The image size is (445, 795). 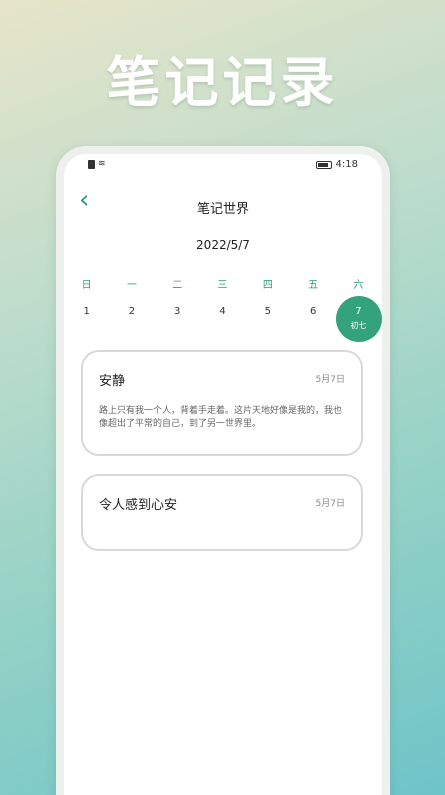 I want to click on calendar-day: 1, so click(x=86, y=319).